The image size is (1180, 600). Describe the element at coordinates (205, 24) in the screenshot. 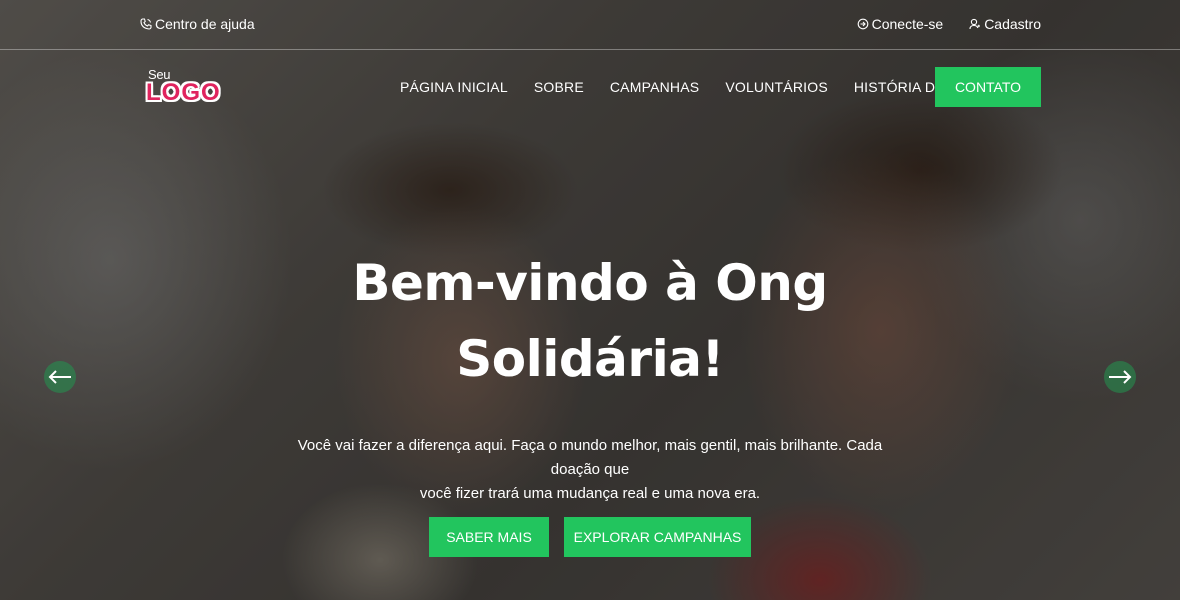

I see `help-center-label: Centro de ajuda` at that location.